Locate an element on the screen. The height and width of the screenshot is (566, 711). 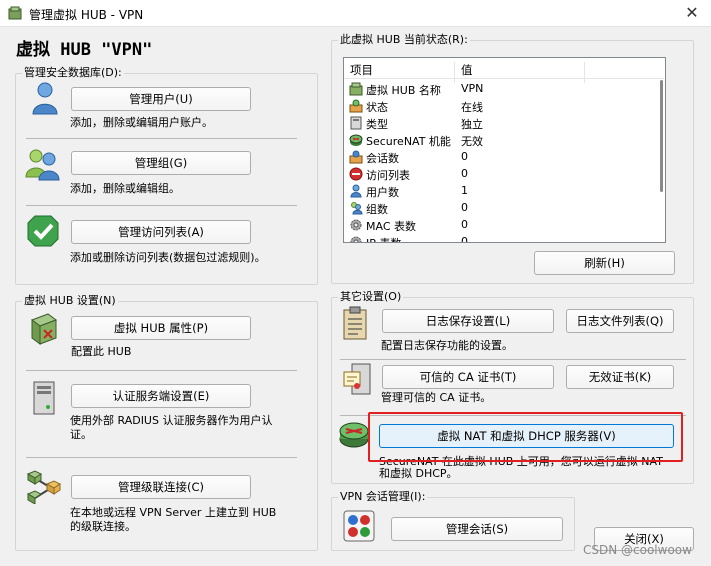
status-row: 状态 在线 is located at coordinates (503, 106).